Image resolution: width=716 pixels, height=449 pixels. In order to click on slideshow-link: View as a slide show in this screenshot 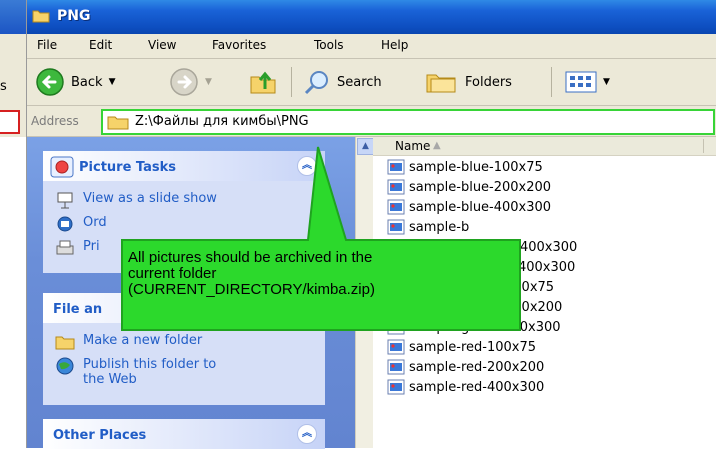, I will do `click(136, 200)`.